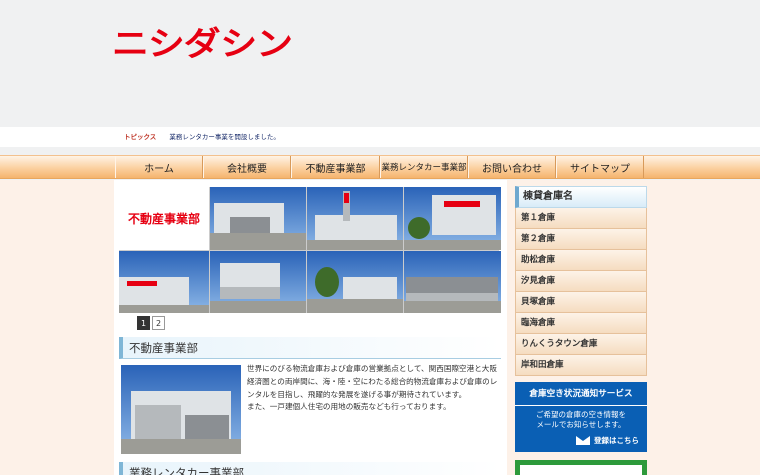 The width and height of the screenshot is (760, 475). What do you see at coordinates (380, 137) in the screenshot?
I see `topics-bar: トピックス 業務レンタカー事業を開設しました。` at bounding box center [380, 137].